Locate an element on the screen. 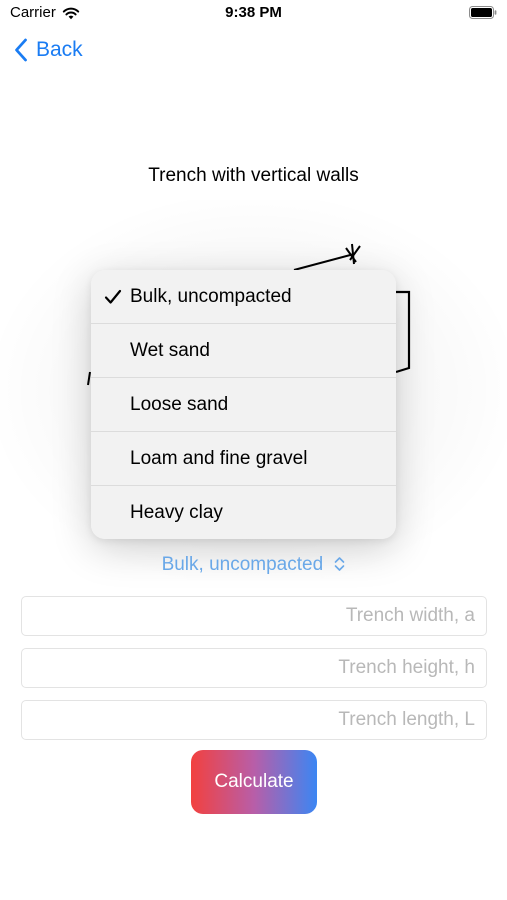  menu-item-wet-sand: Wet sand is located at coordinates (243, 351).